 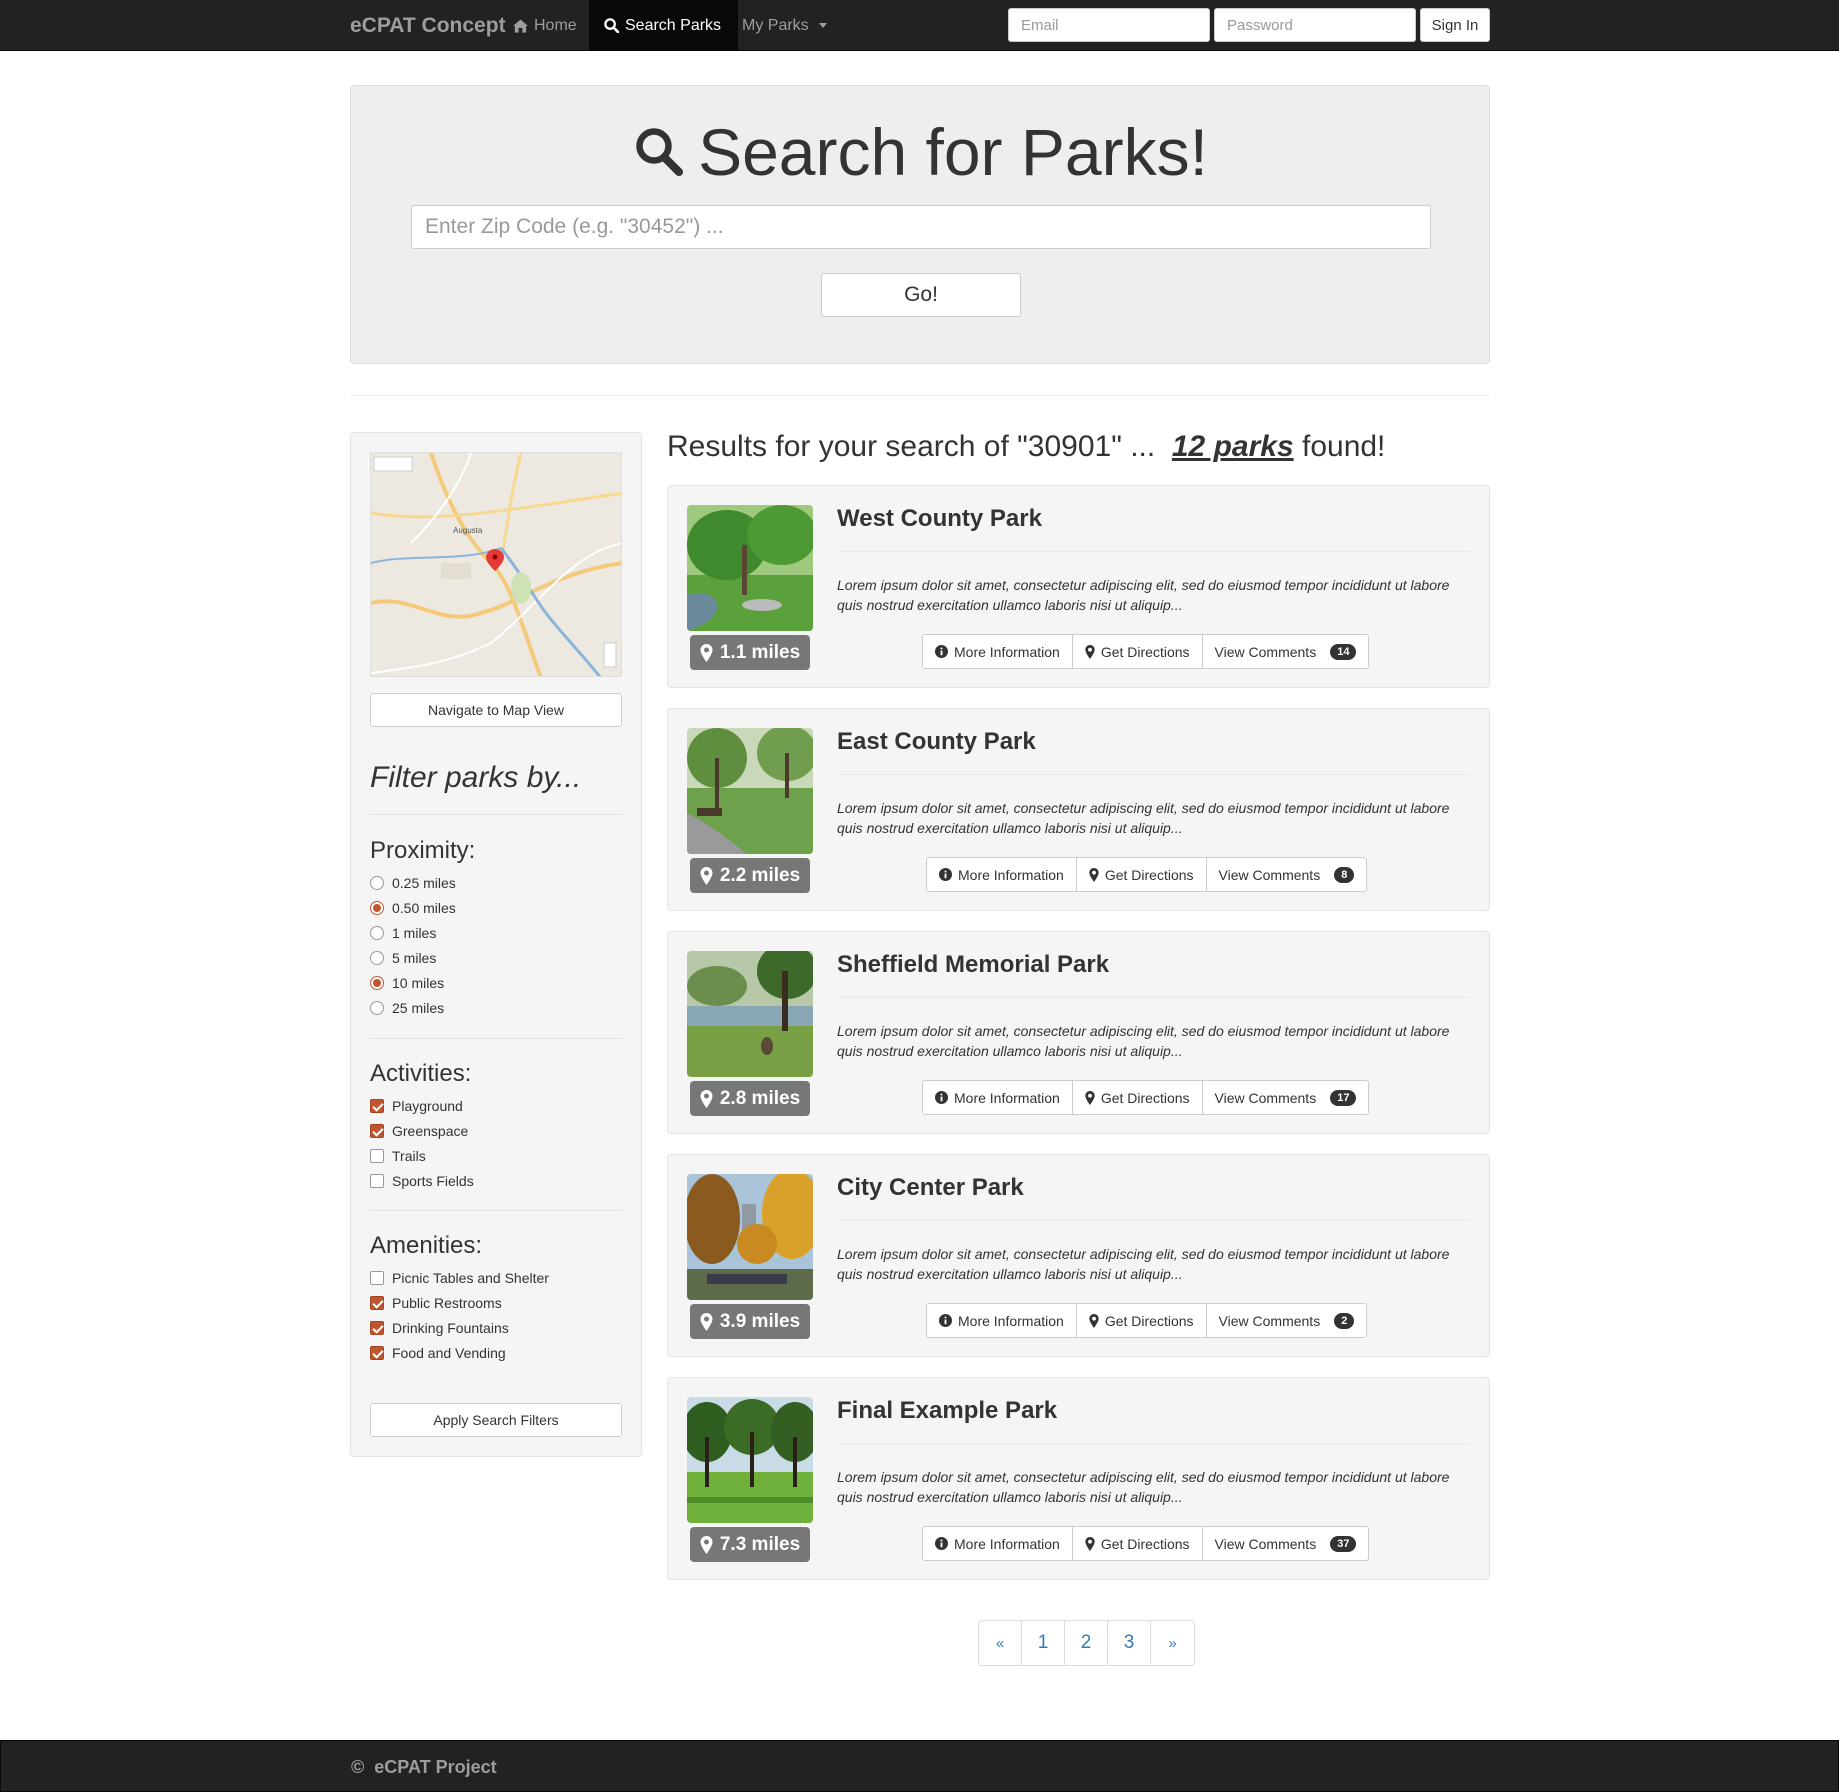 I want to click on park-name: West County Park, so click(x=939, y=519).